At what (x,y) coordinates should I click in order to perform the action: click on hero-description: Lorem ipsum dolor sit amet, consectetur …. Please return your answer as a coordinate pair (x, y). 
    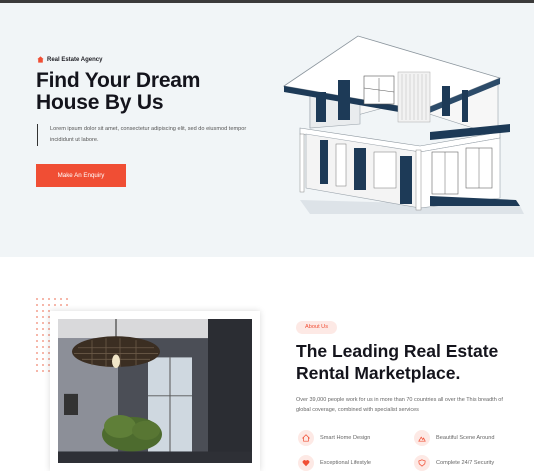
    Looking at the image, I should click on (152, 135).